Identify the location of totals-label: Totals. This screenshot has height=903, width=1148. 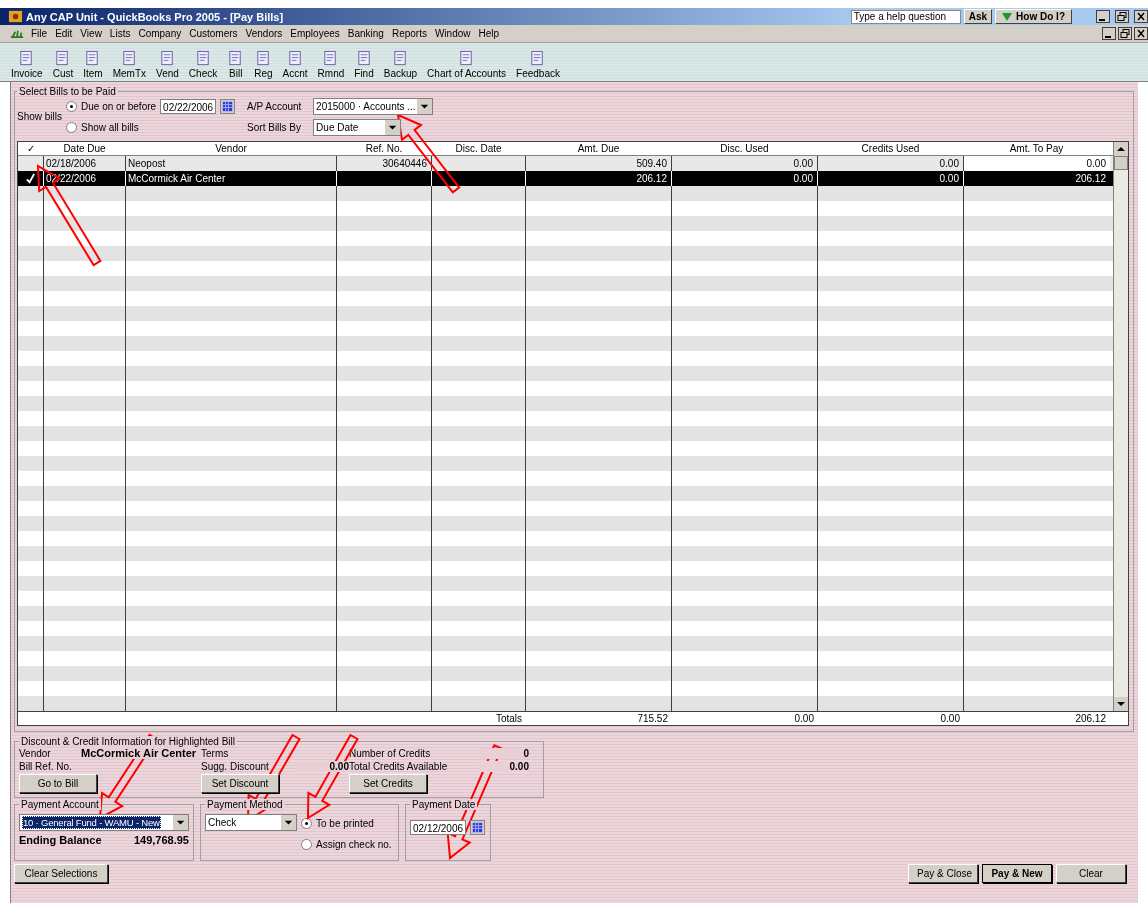
(508, 718).